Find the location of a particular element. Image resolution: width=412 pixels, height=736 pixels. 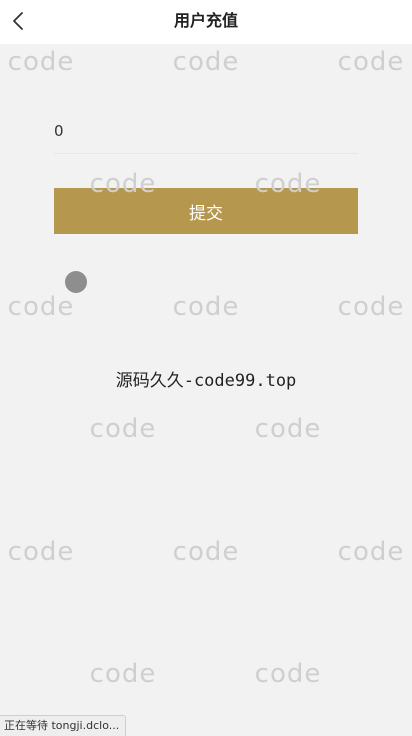

loading-indicator is located at coordinates (76, 282).